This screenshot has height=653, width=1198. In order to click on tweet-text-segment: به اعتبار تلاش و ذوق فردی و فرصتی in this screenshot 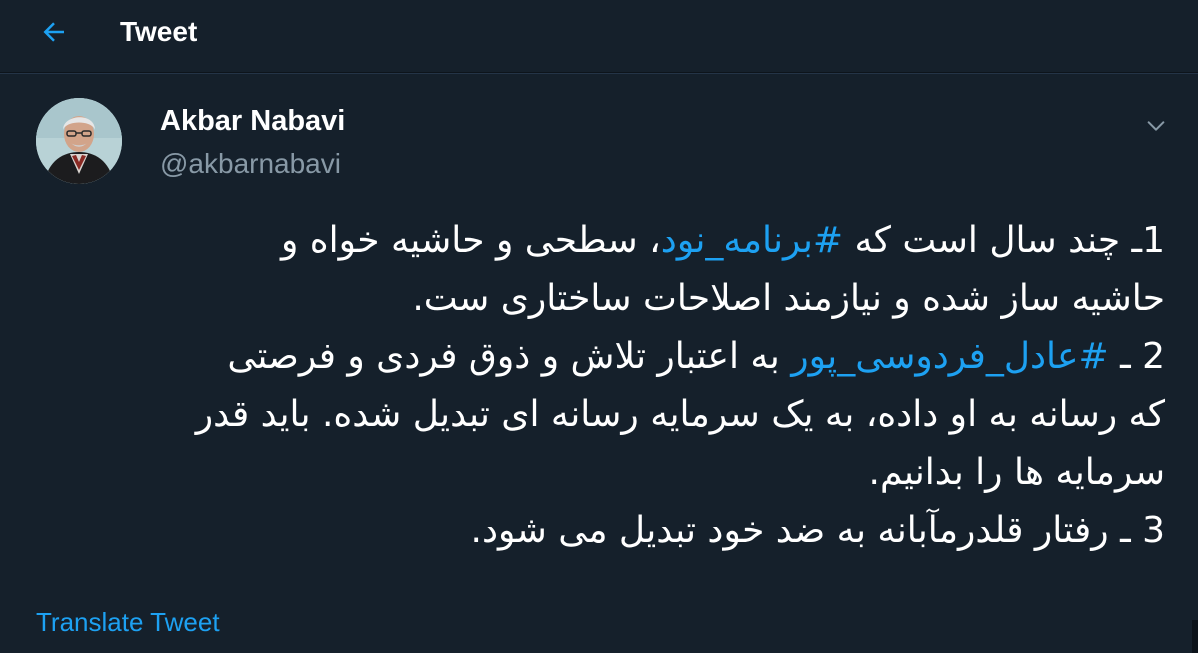, I will do `click(509, 356)`.